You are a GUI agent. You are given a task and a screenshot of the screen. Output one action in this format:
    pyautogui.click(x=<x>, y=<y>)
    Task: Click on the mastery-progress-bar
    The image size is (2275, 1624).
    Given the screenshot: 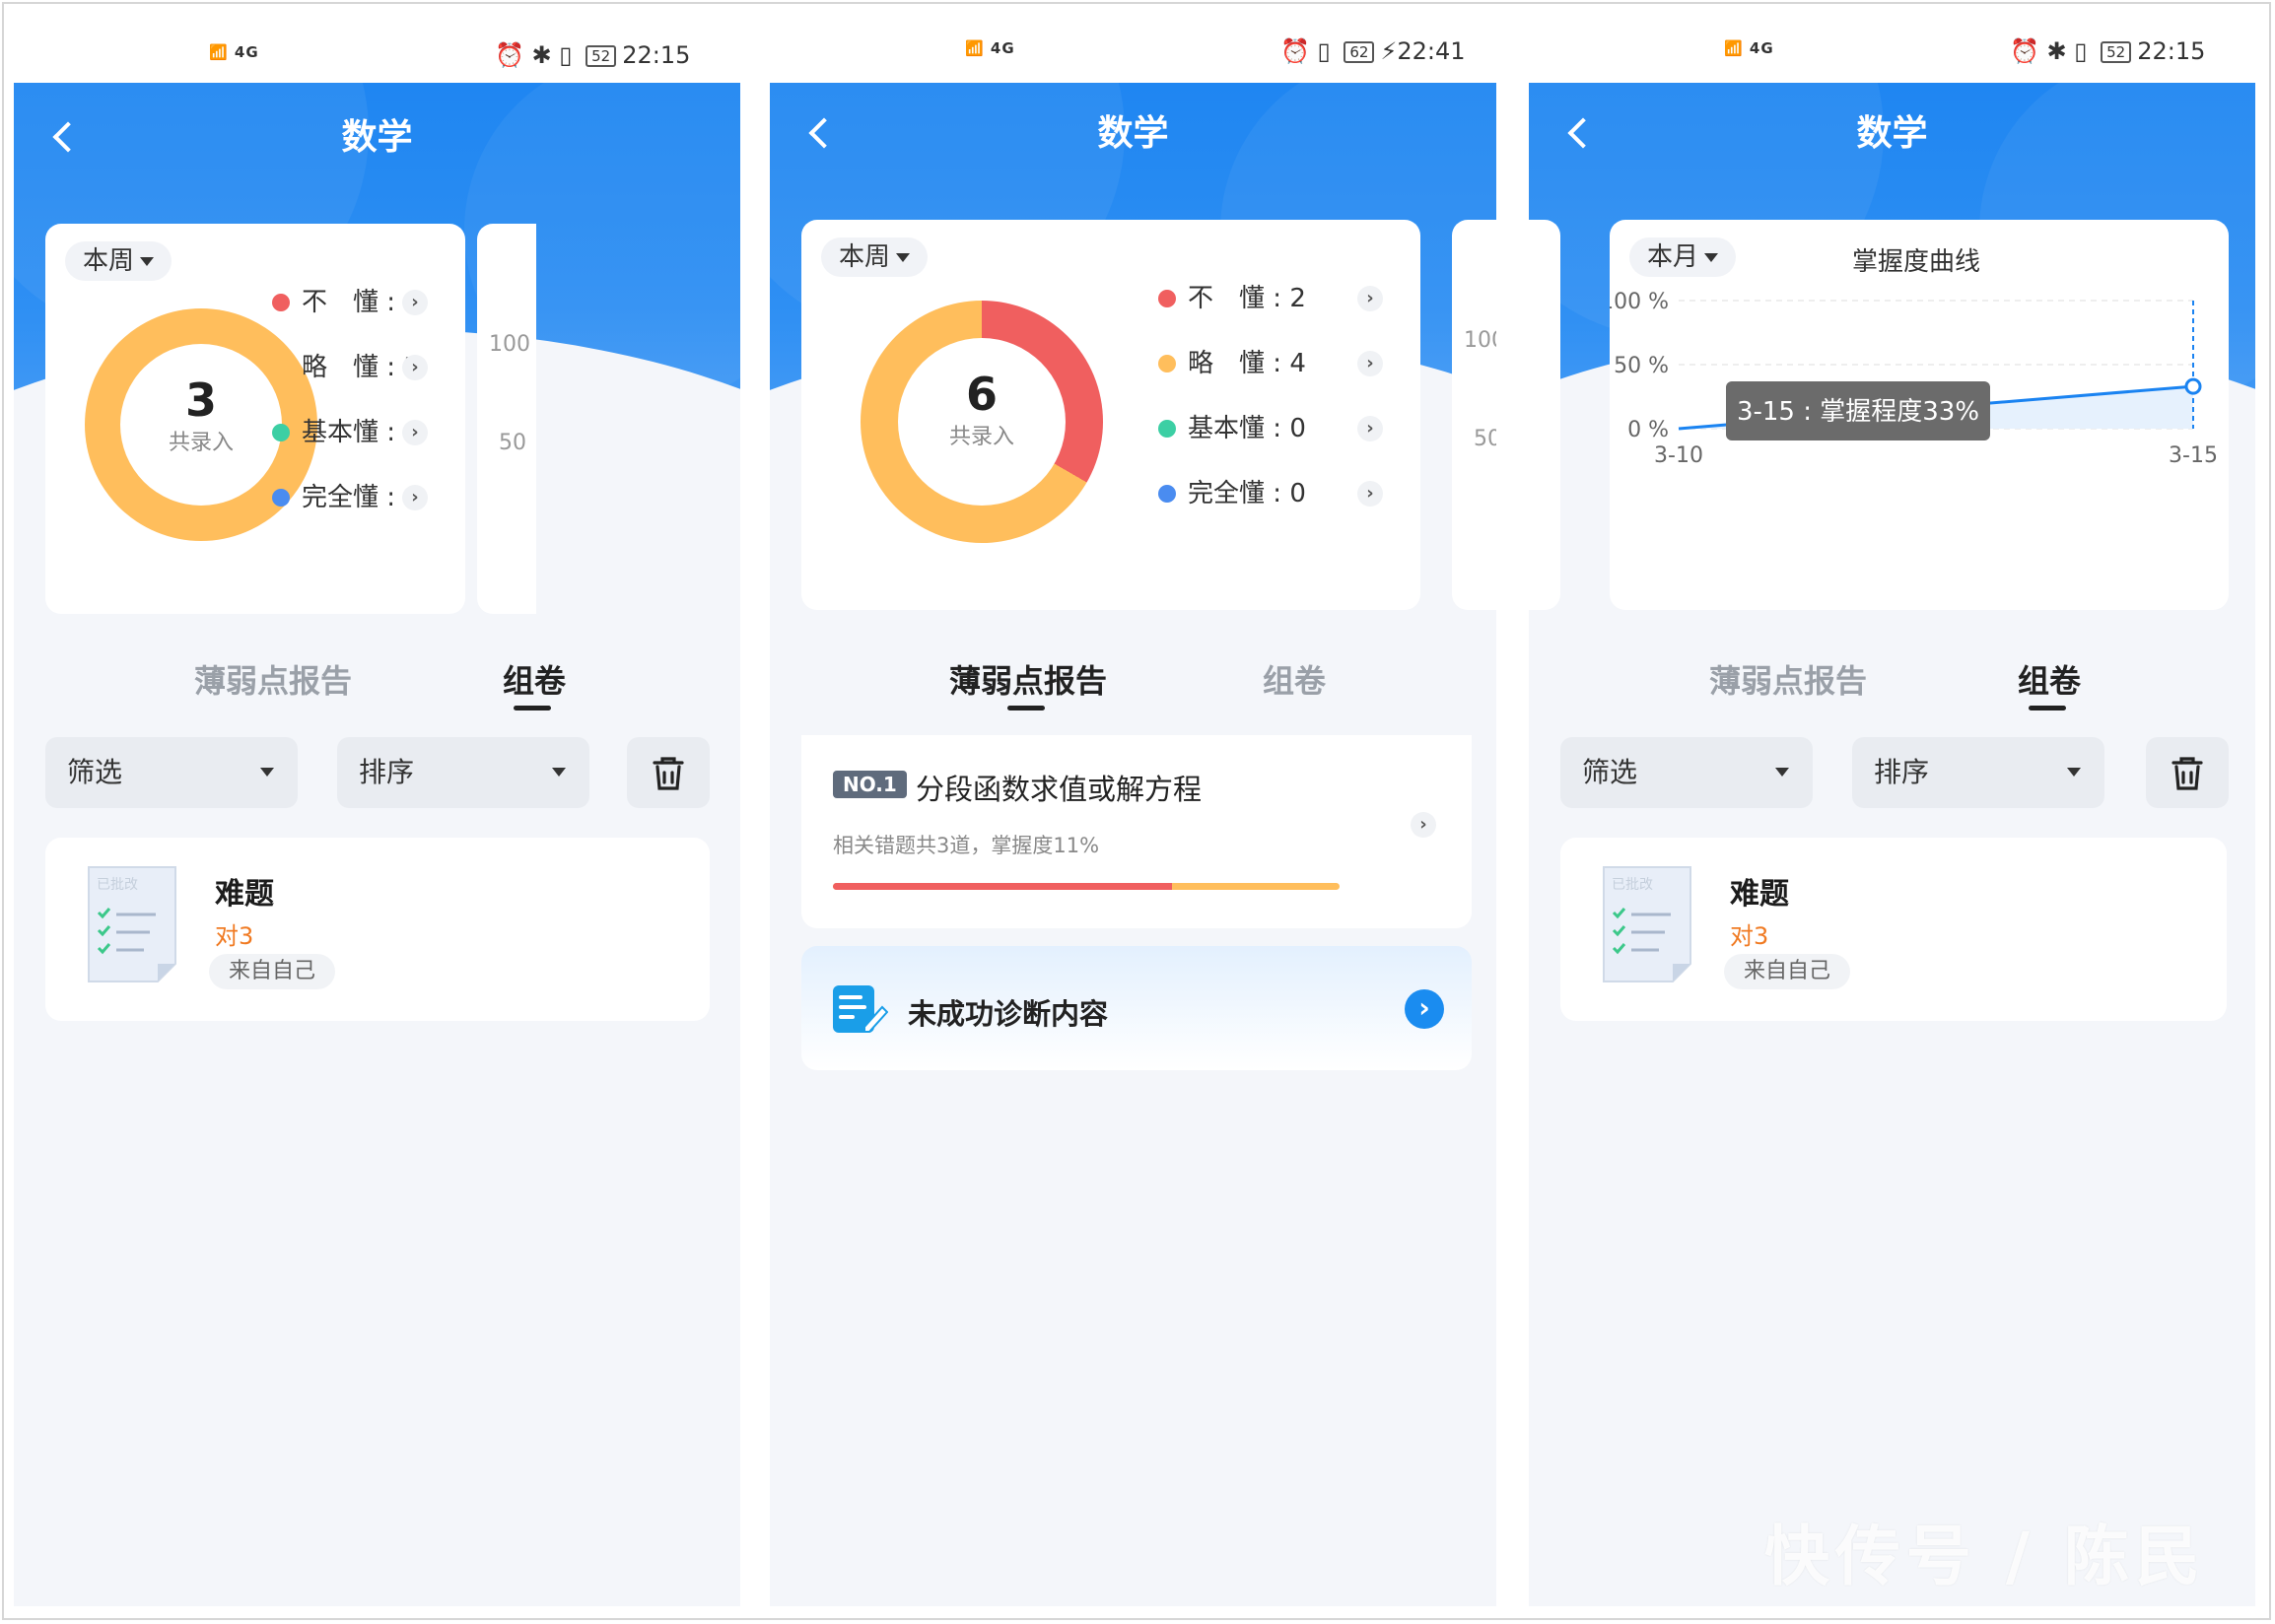 What is the action you would take?
    pyautogui.click(x=1086, y=887)
    